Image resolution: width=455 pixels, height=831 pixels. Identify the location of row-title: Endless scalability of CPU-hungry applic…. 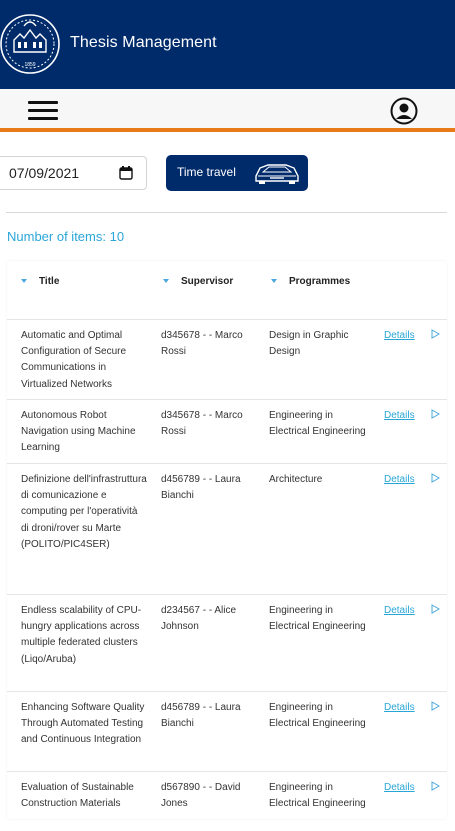
(81, 635).